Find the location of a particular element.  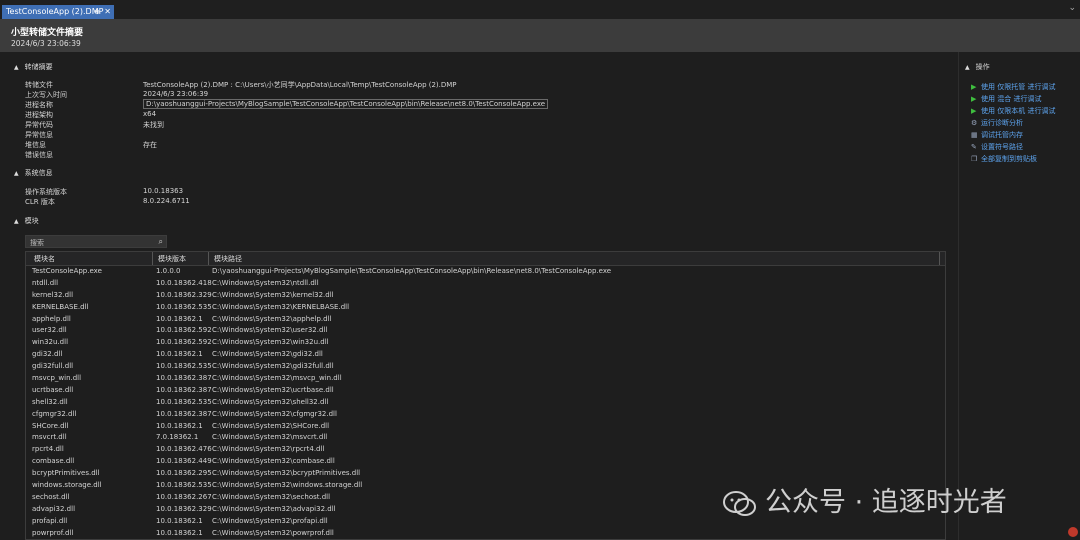

module-path-cell: C:\Windows\System32\sechost.dll is located at coordinates (271, 496).